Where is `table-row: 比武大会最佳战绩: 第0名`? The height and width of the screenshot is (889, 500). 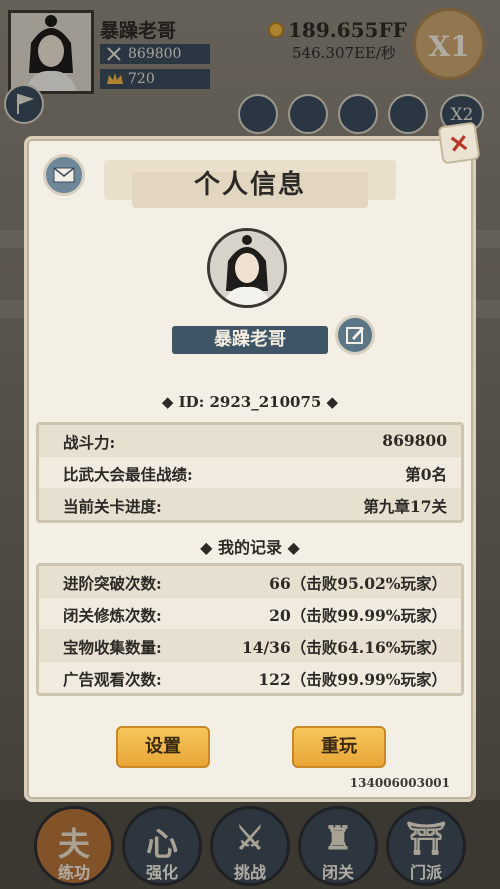 table-row: 比武大会最佳战绩: 第0名 is located at coordinates (250, 473).